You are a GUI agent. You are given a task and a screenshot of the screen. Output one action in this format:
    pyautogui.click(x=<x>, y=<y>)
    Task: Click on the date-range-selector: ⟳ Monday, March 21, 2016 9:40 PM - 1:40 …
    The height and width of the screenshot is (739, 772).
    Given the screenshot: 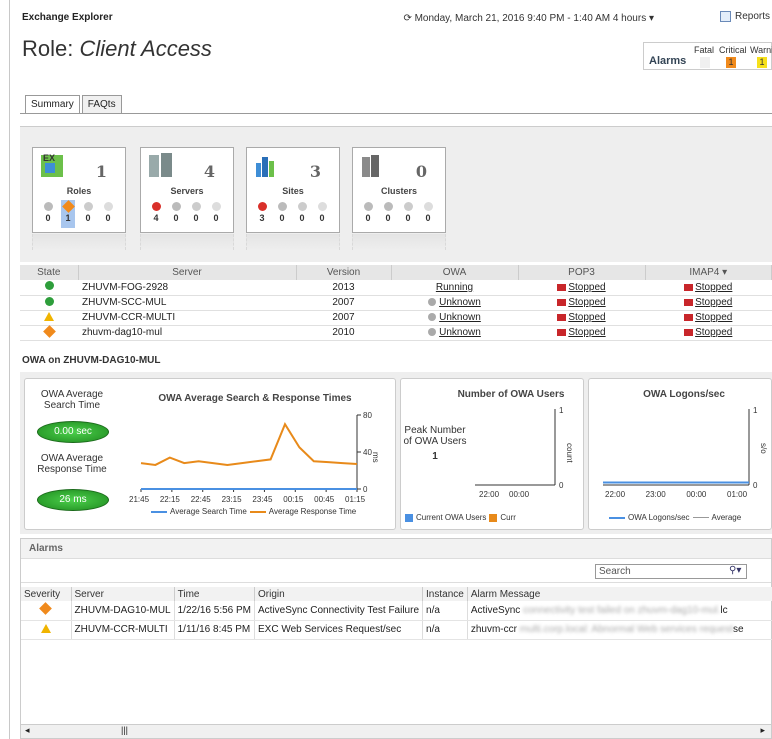 What is the action you would take?
    pyautogui.click(x=528, y=18)
    